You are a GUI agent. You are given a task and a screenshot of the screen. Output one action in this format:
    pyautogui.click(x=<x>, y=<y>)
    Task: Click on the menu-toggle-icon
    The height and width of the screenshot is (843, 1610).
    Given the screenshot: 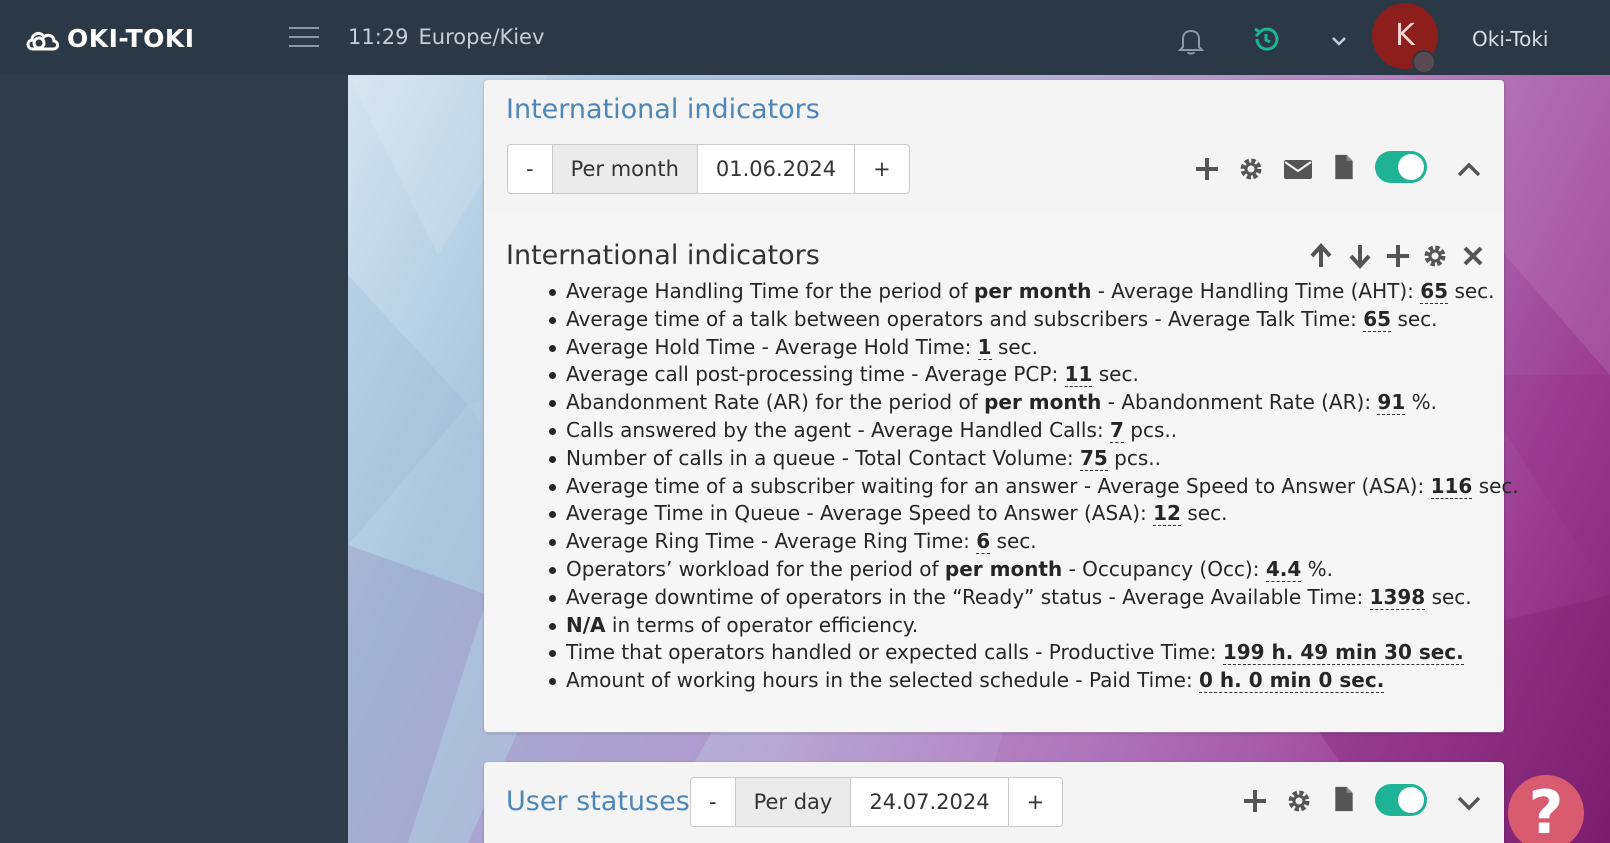 What is the action you would take?
    pyautogui.click(x=304, y=38)
    